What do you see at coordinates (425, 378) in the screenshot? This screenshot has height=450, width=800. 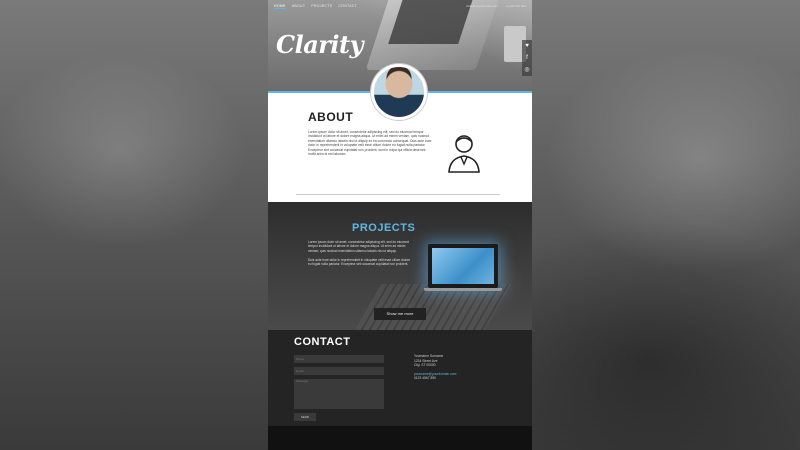 I see `contact-phone: 0123 4567 890` at bounding box center [425, 378].